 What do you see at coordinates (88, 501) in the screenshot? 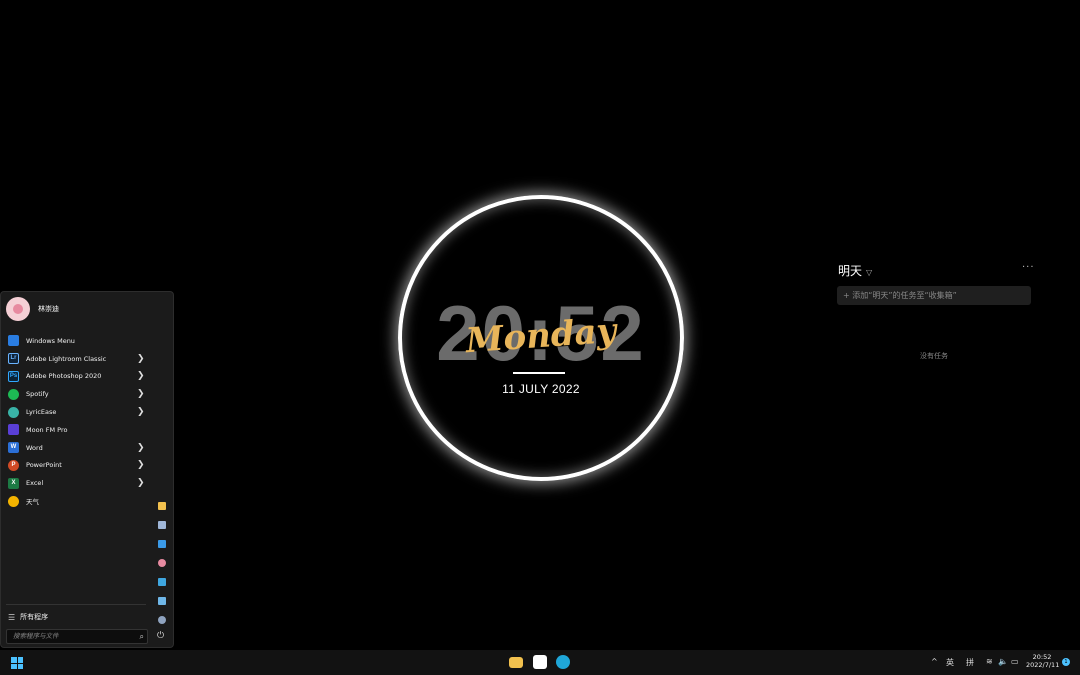
I see `app-item-weather: 天气` at bounding box center [88, 501].